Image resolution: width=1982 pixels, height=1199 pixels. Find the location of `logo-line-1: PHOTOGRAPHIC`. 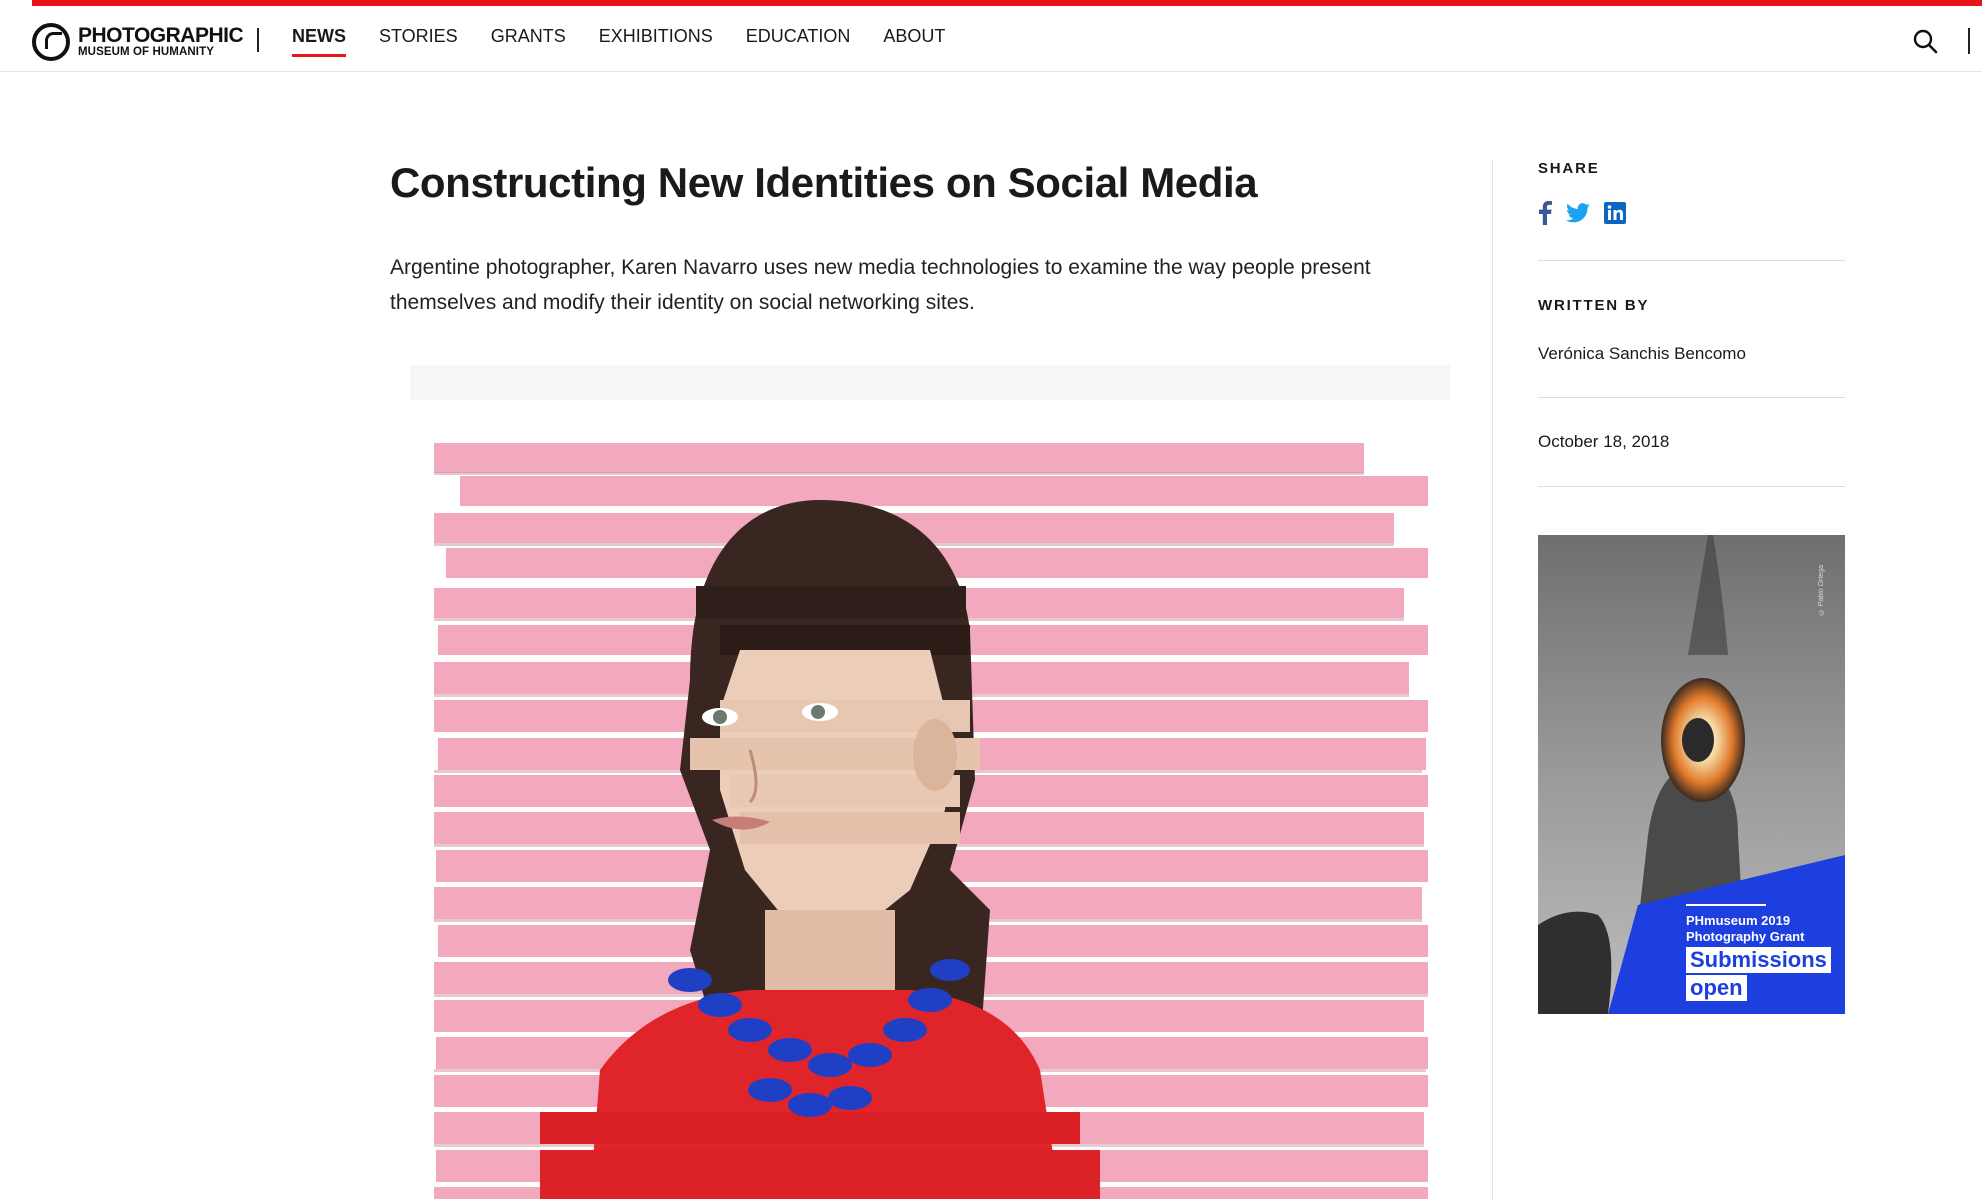

logo-line-1: PHOTOGRAPHIC is located at coordinates (161, 36).